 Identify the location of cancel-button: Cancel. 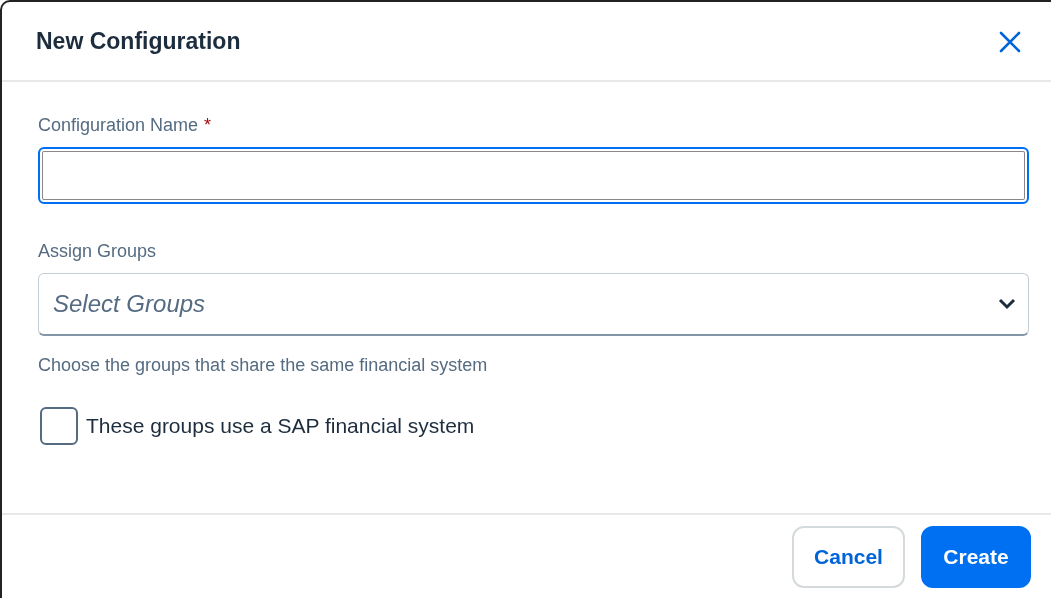
(848, 556).